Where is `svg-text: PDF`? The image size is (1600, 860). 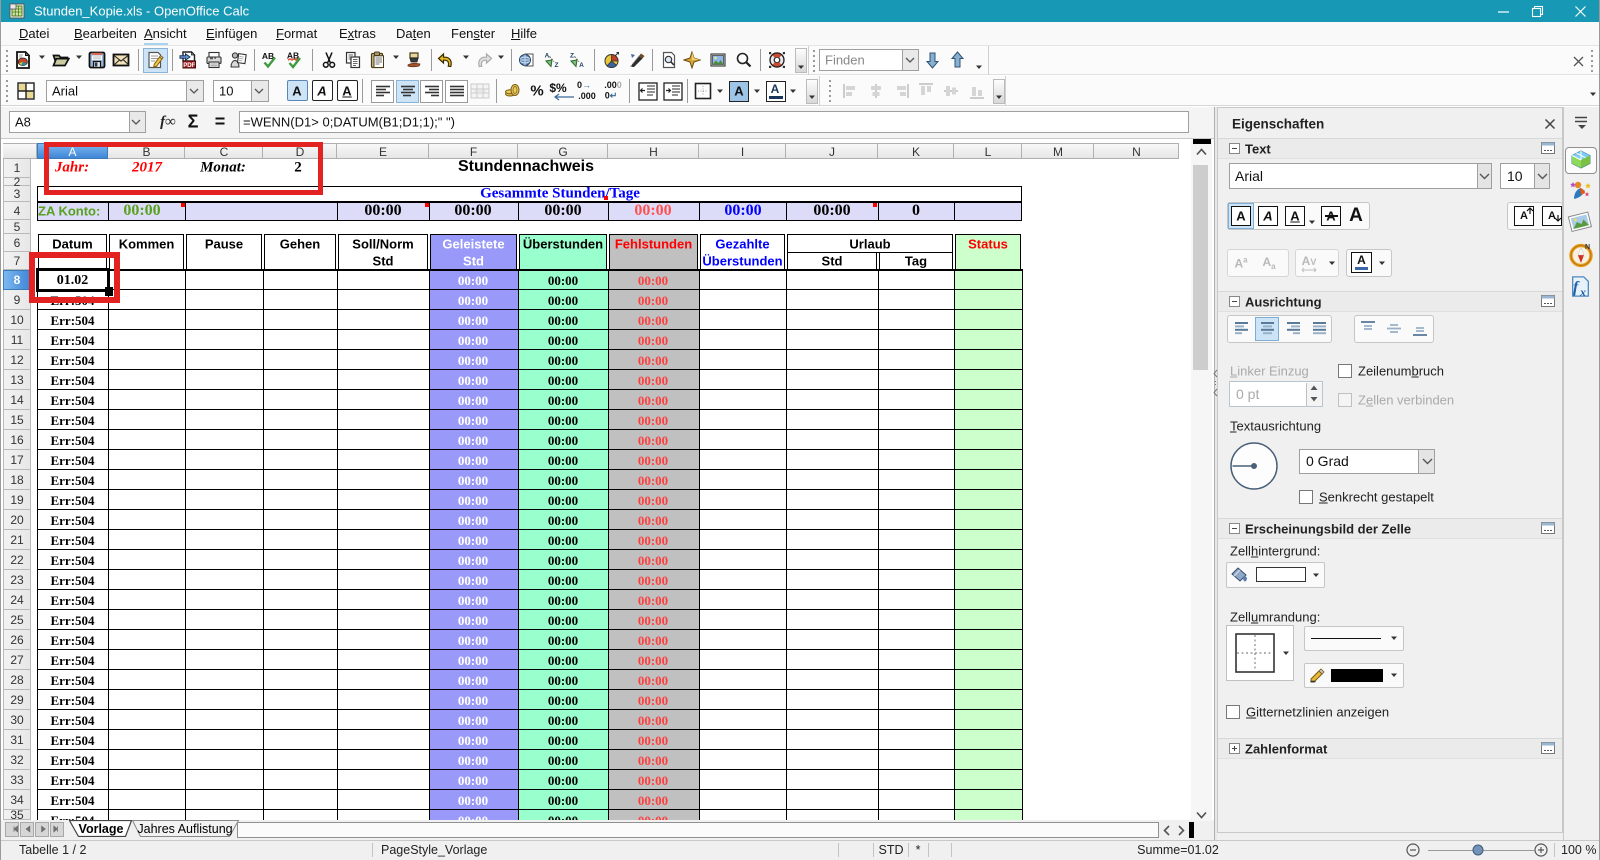
svg-text: PDF is located at coordinates (189, 66).